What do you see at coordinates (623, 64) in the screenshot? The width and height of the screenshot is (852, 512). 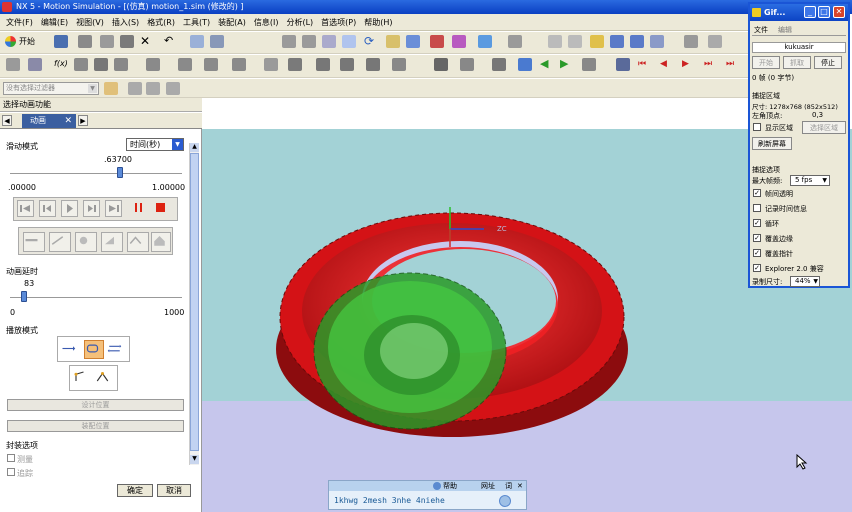 I see `animation-icon` at bounding box center [623, 64].